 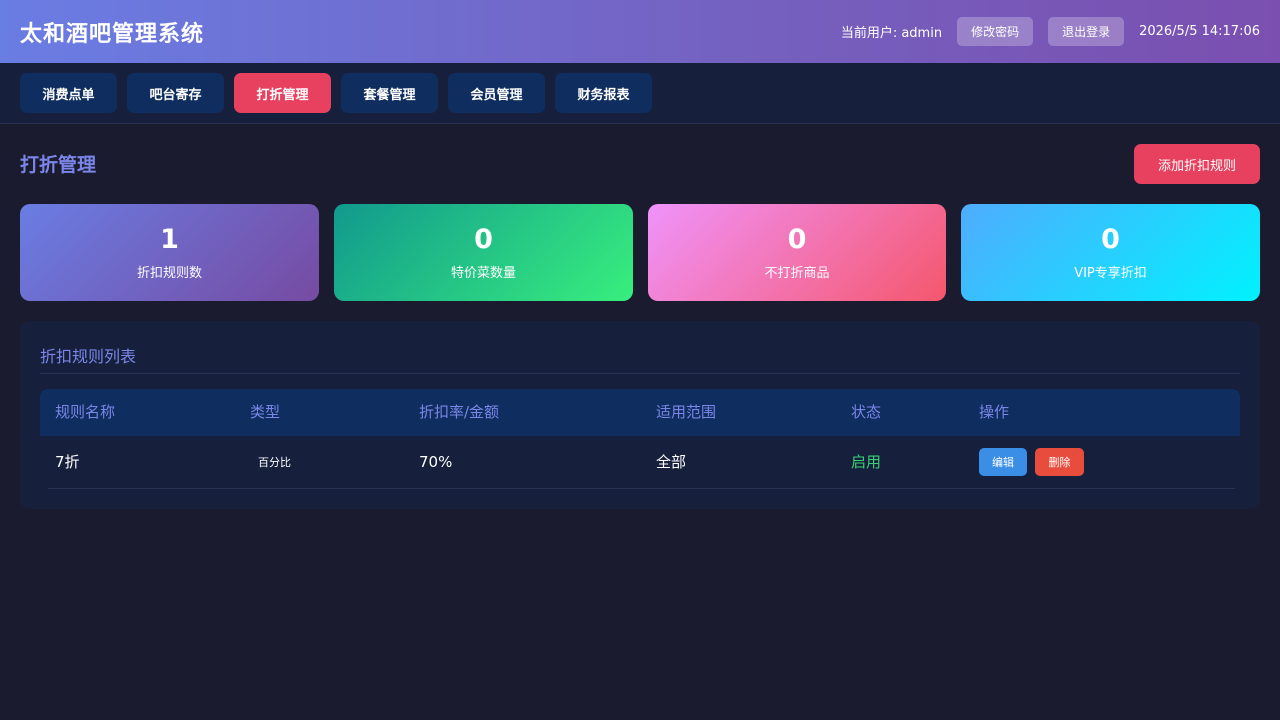 I want to click on stat-card-no-discount-items: 0 不打折商品, so click(x=797, y=252).